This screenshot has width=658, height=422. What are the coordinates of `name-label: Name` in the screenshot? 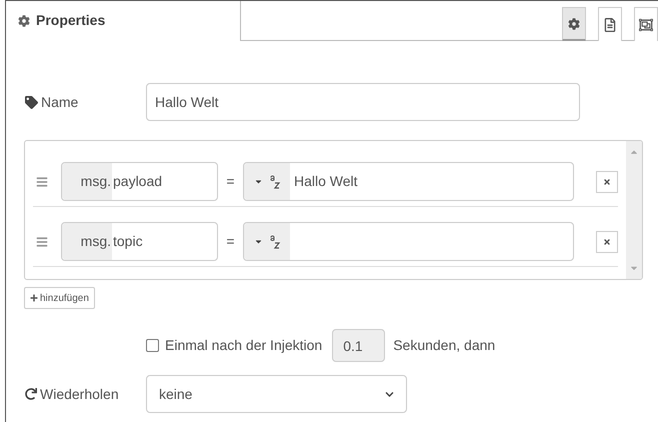 It's located at (59, 102).